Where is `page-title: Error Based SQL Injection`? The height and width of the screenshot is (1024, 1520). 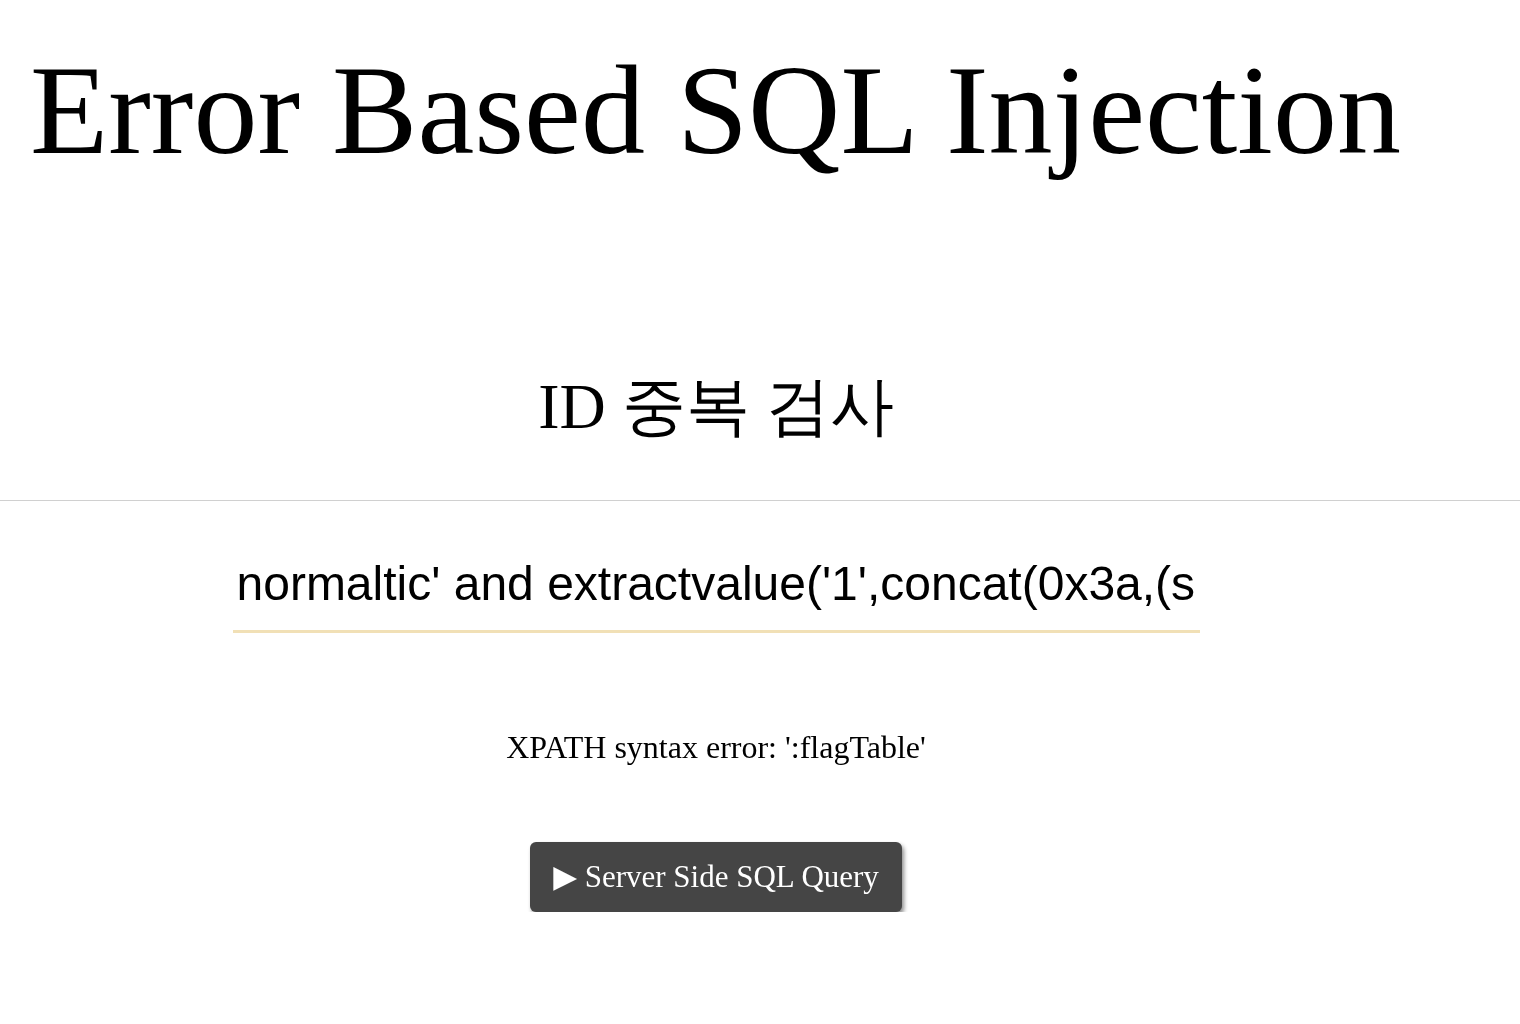 page-title: Error Based SQL Injection is located at coordinates (715, 110).